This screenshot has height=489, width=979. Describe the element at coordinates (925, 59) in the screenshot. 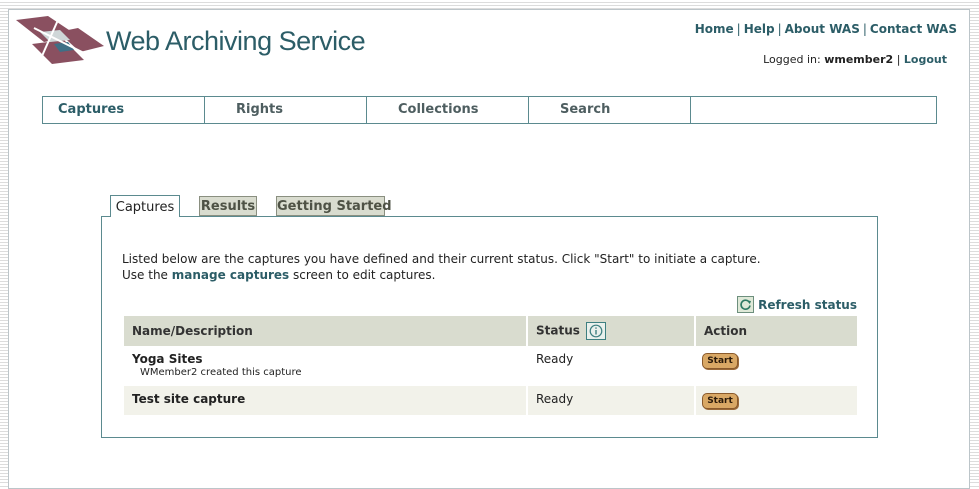

I see `logout-link: Logout` at that location.